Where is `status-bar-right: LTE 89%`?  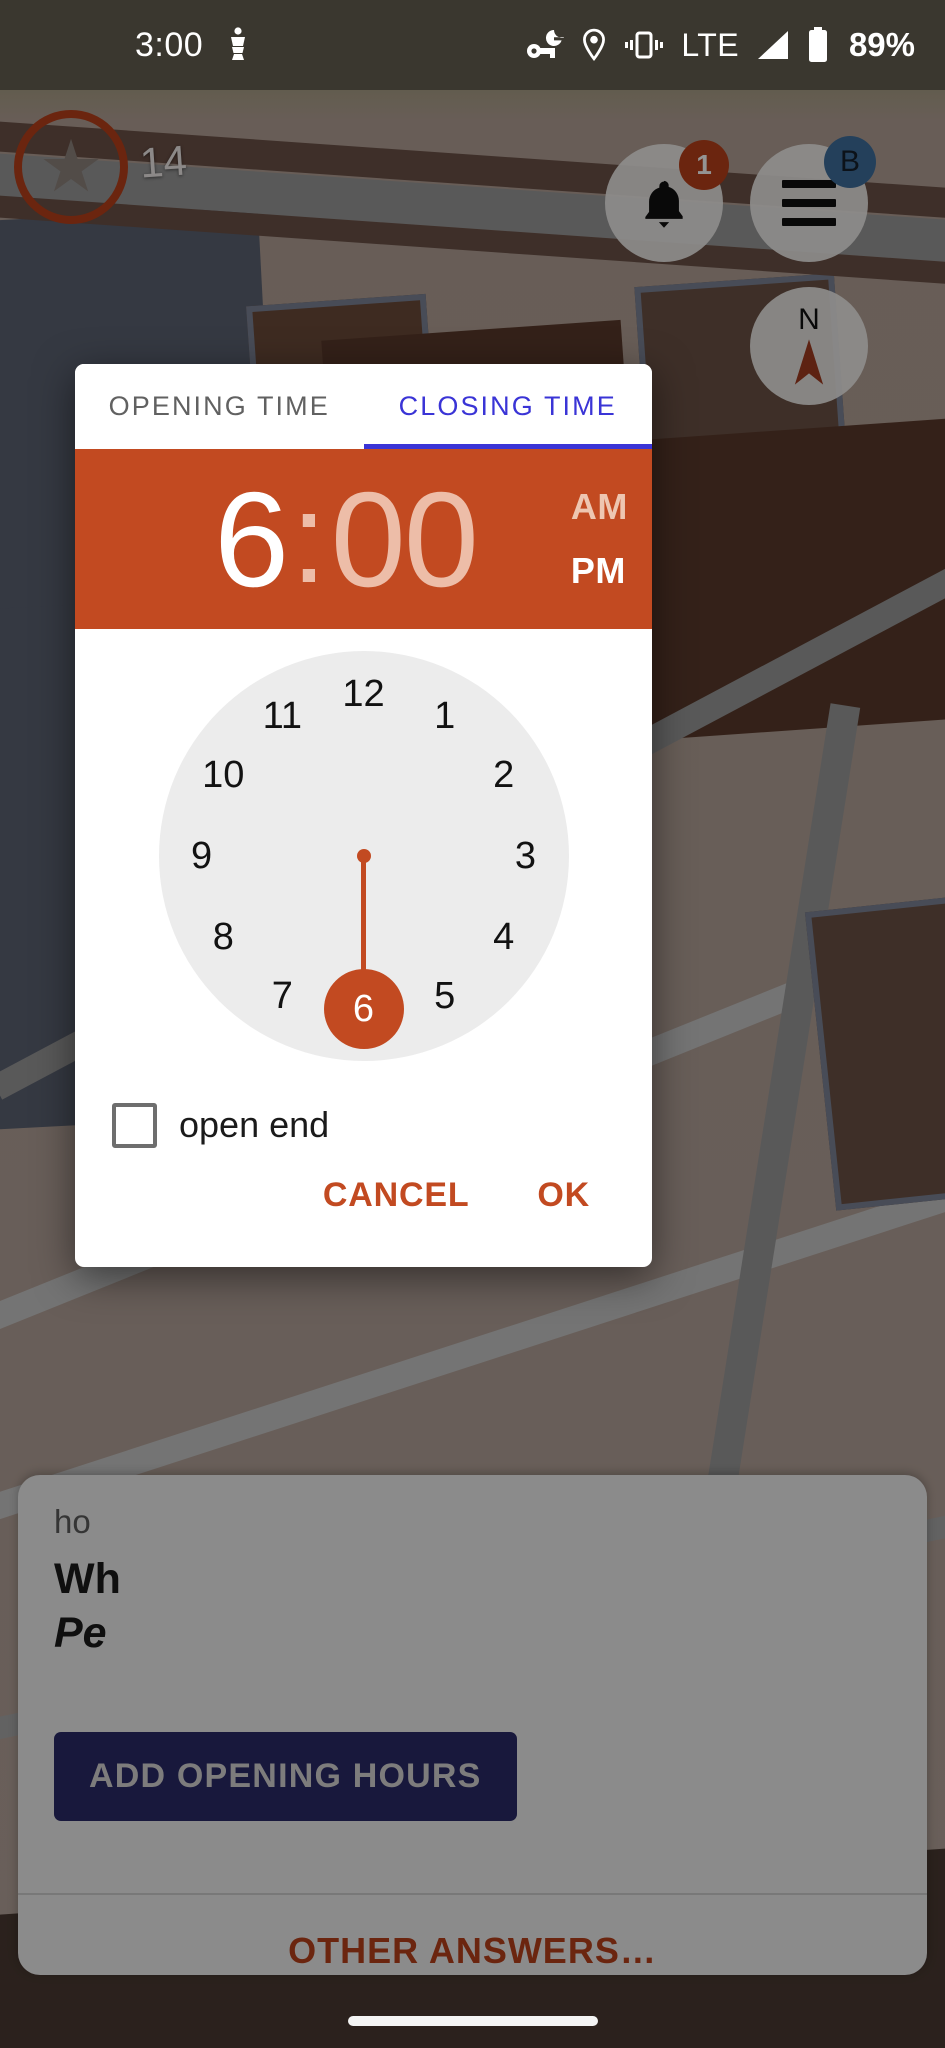
status-bar-right: LTE 89% is located at coordinates (720, 45).